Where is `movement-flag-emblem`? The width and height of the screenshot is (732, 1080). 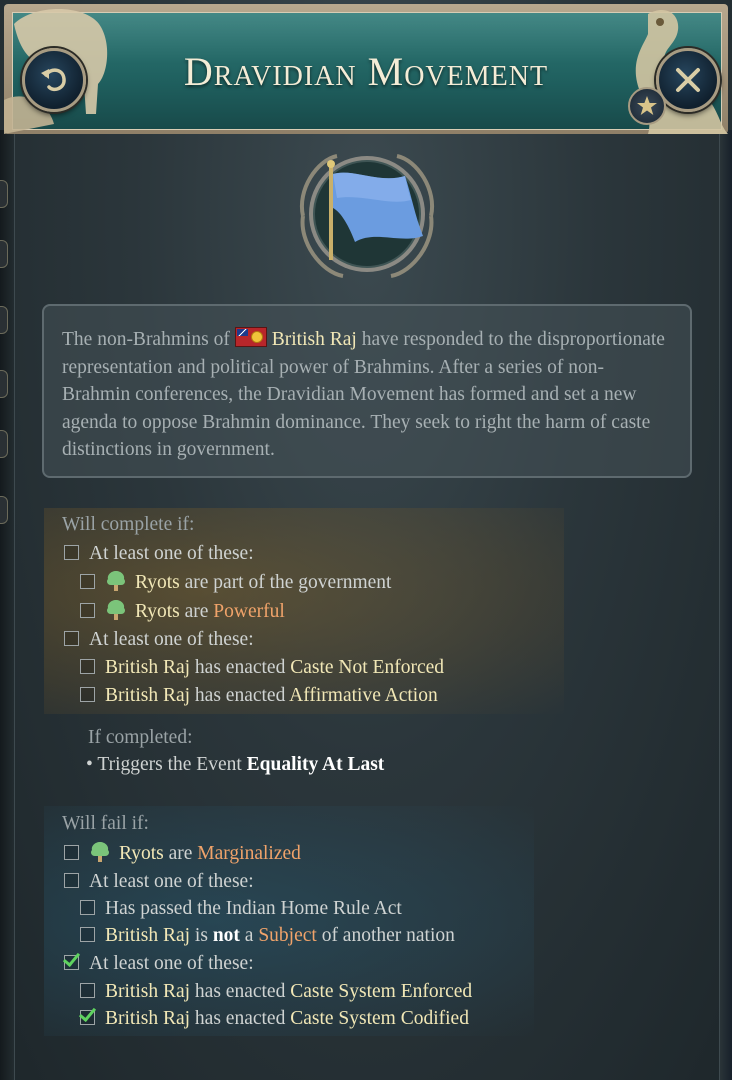 movement-flag-emblem is located at coordinates (367, 216).